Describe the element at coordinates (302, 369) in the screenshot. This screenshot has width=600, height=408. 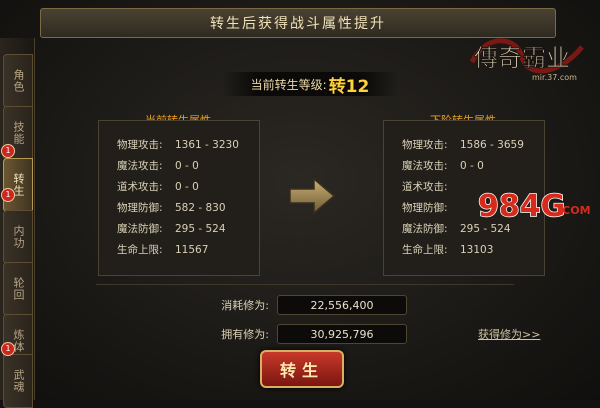
I see `rebirth-button: 转生` at that location.